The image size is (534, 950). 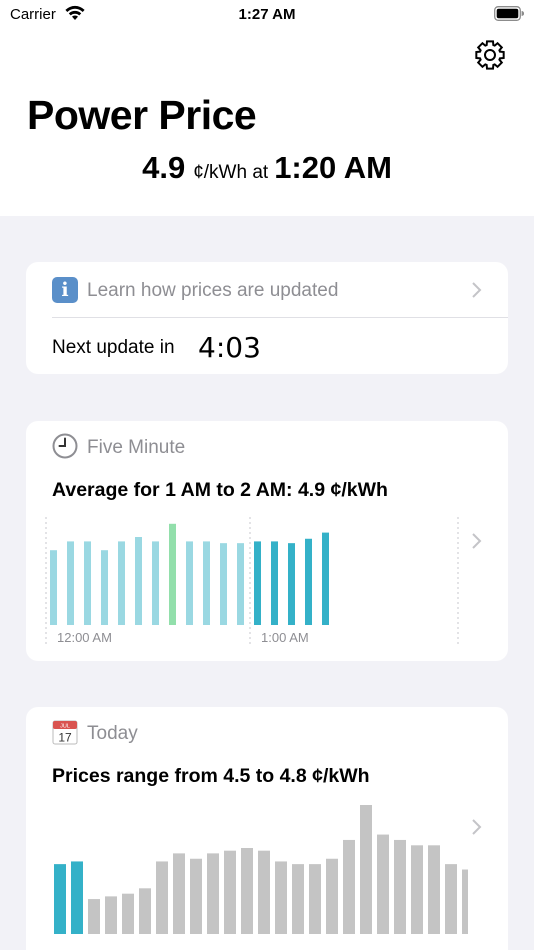 What do you see at coordinates (490, 55) in the screenshot?
I see `gear-icon` at bounding box center [490, 55].